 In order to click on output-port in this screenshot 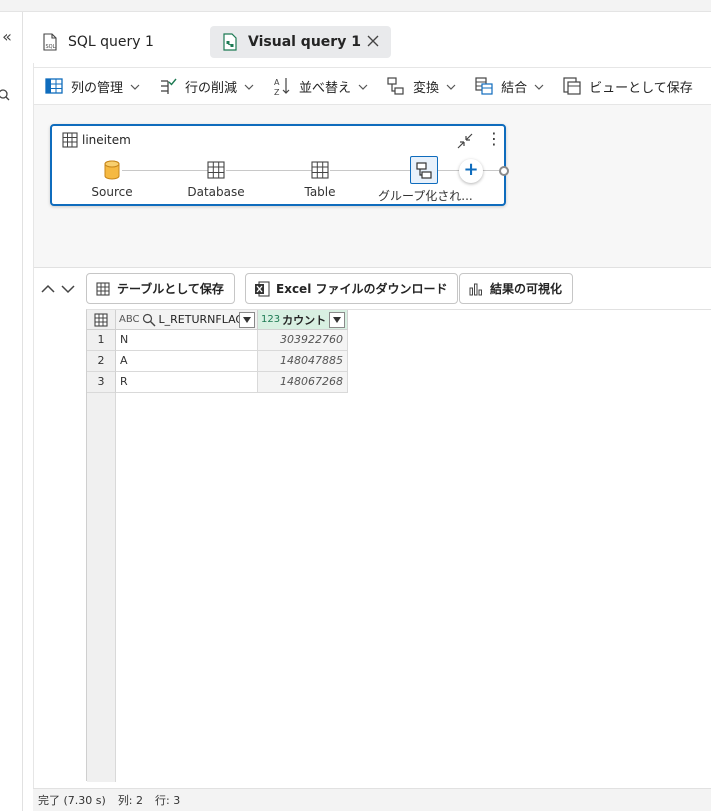, I will do `click(504, 171)`.